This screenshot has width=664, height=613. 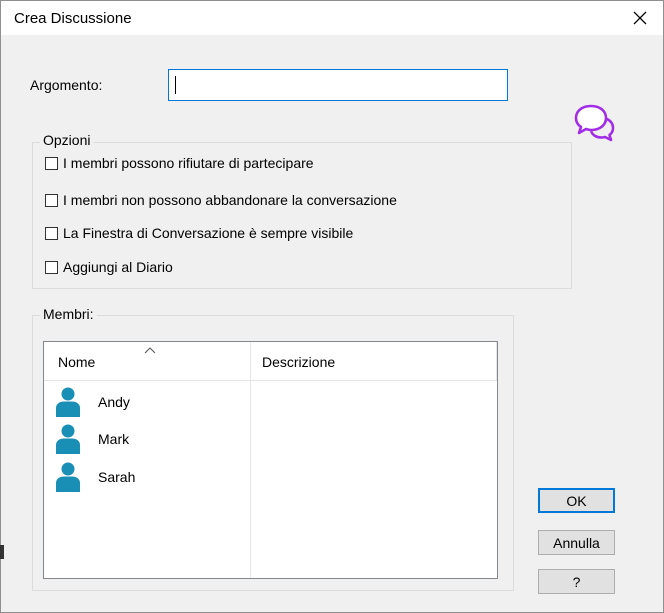 What do you see at coordinates (250, 460) in the screenshot?
I see `column-divider` at bounding box center [250, 460].